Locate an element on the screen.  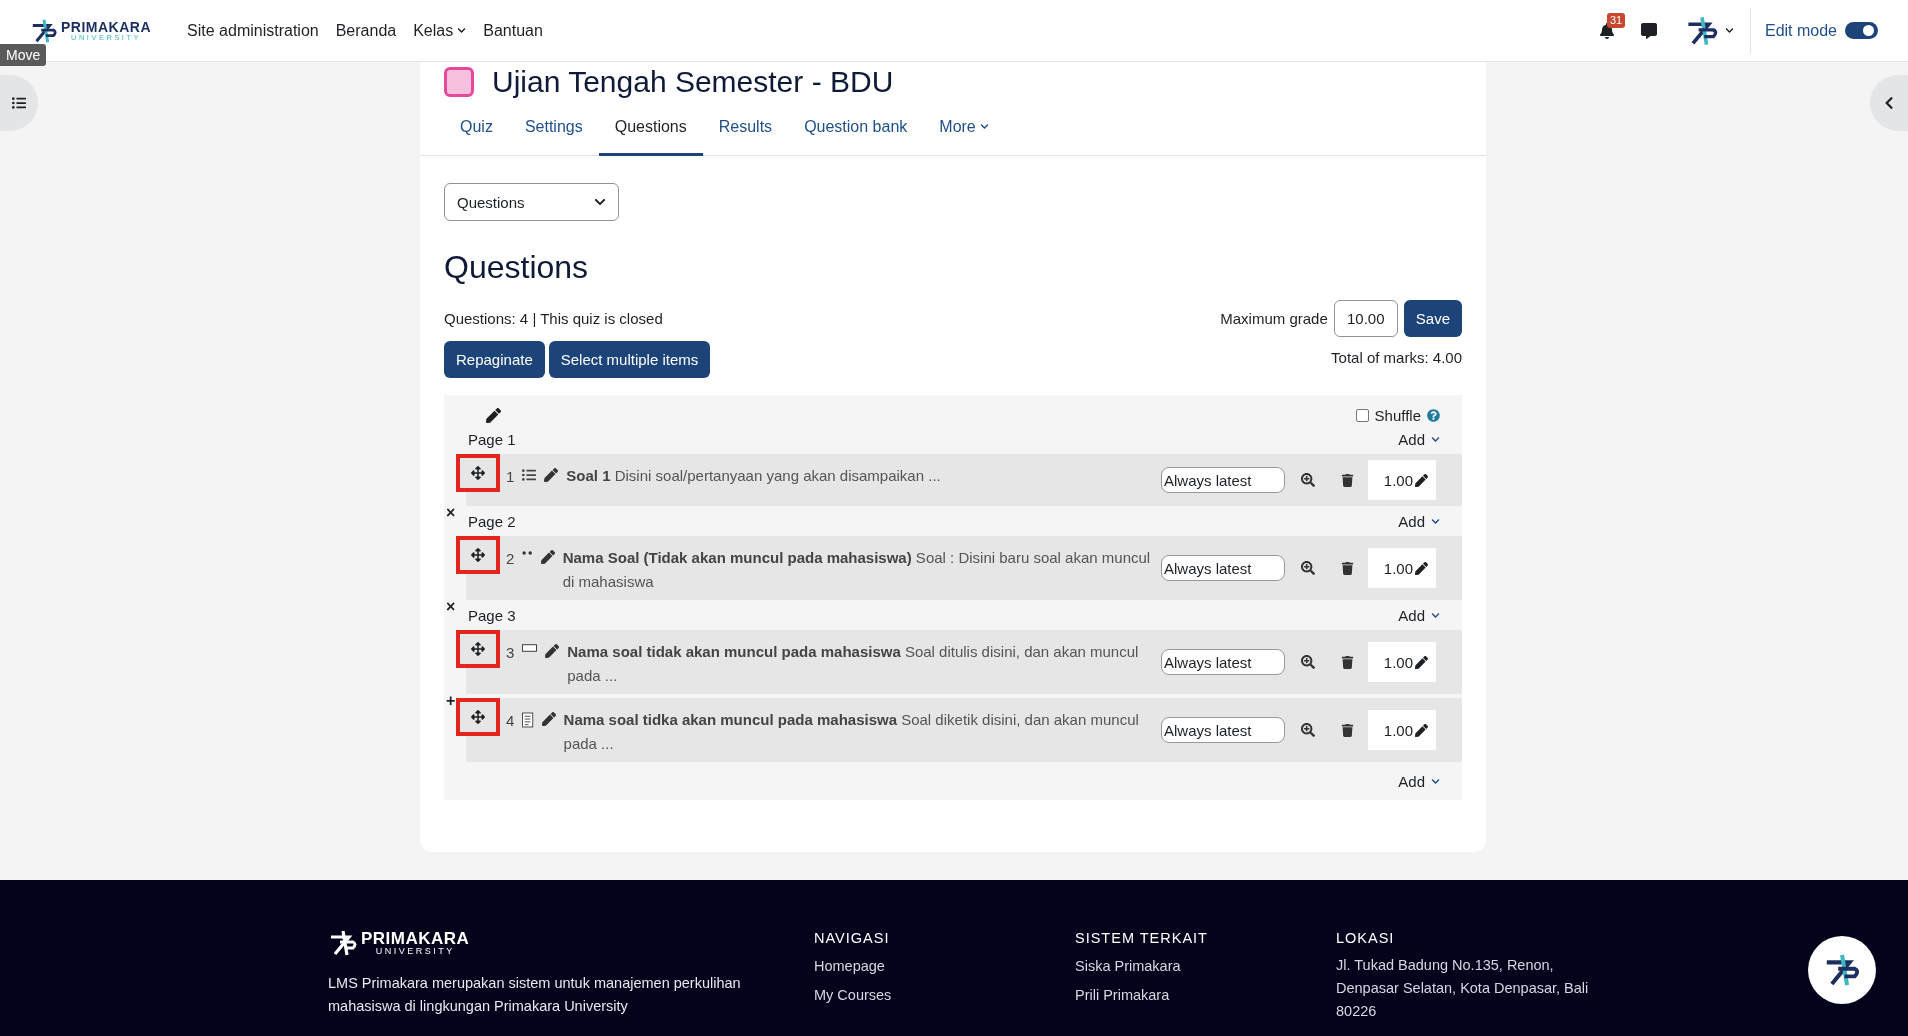
page-break-button: + is located at coordinates (451, 701).